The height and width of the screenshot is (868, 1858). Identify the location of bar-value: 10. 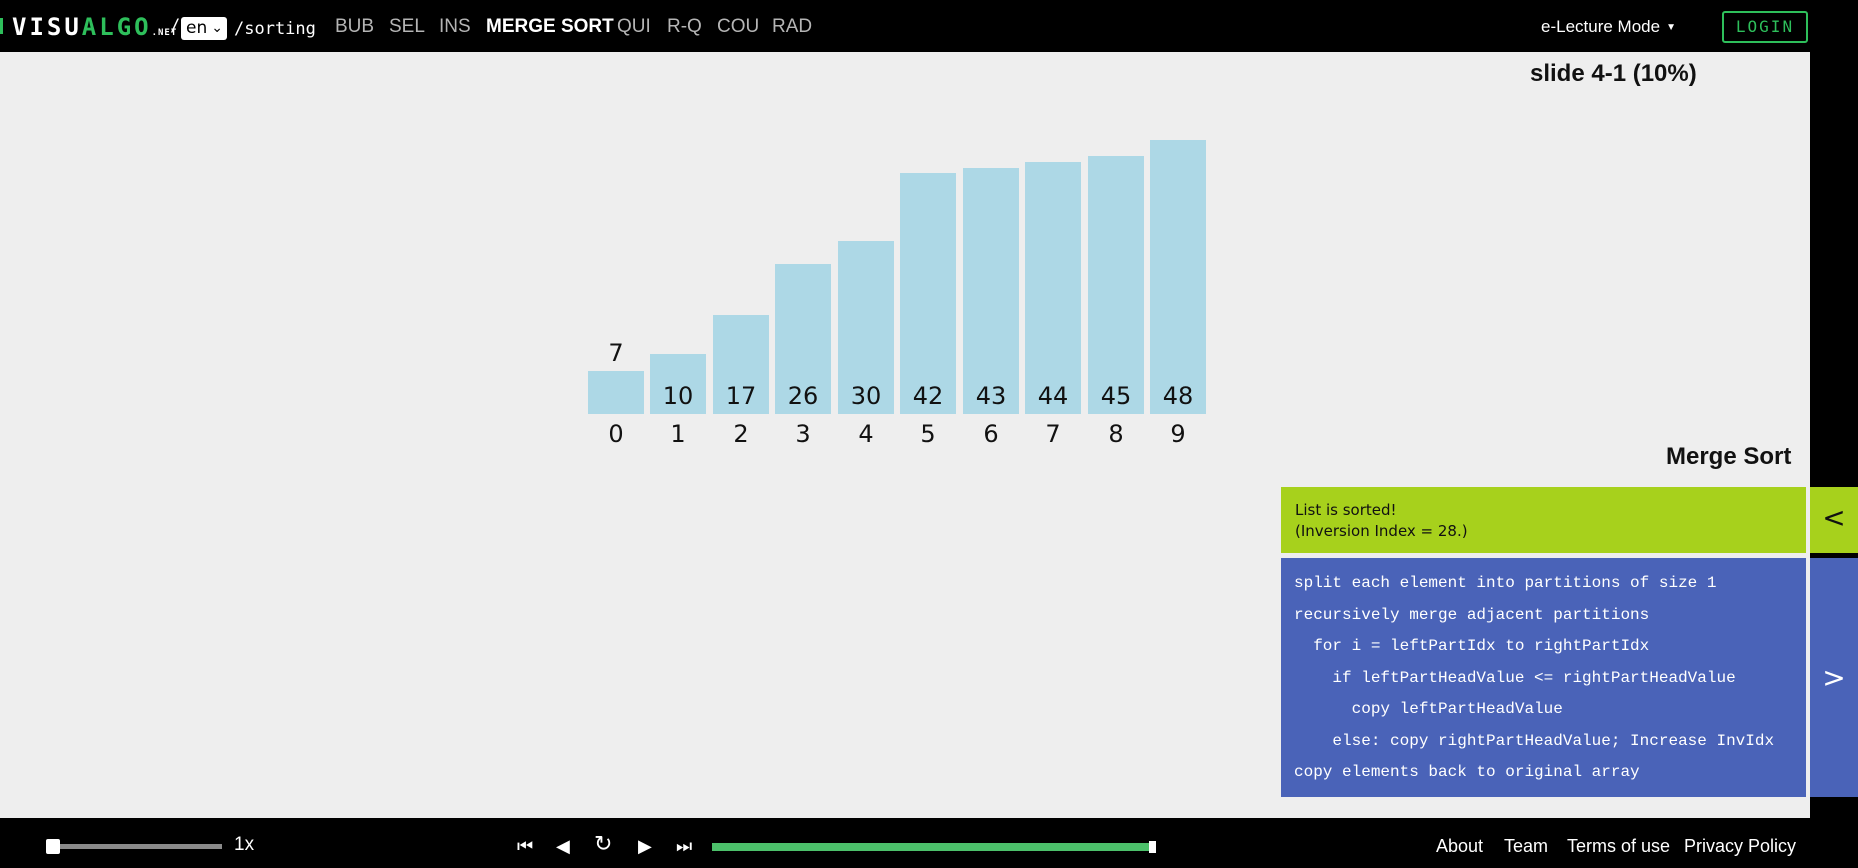
(678, 396).